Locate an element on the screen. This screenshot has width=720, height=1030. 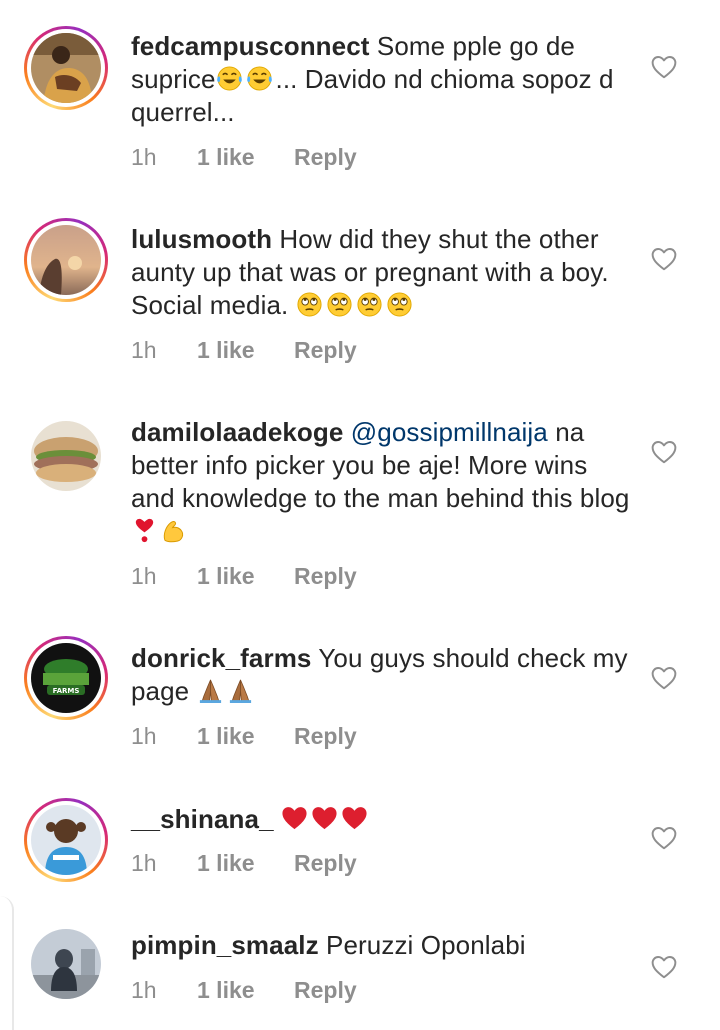
avatar-story-ring: FARMS is located at coordinates (66, 678).